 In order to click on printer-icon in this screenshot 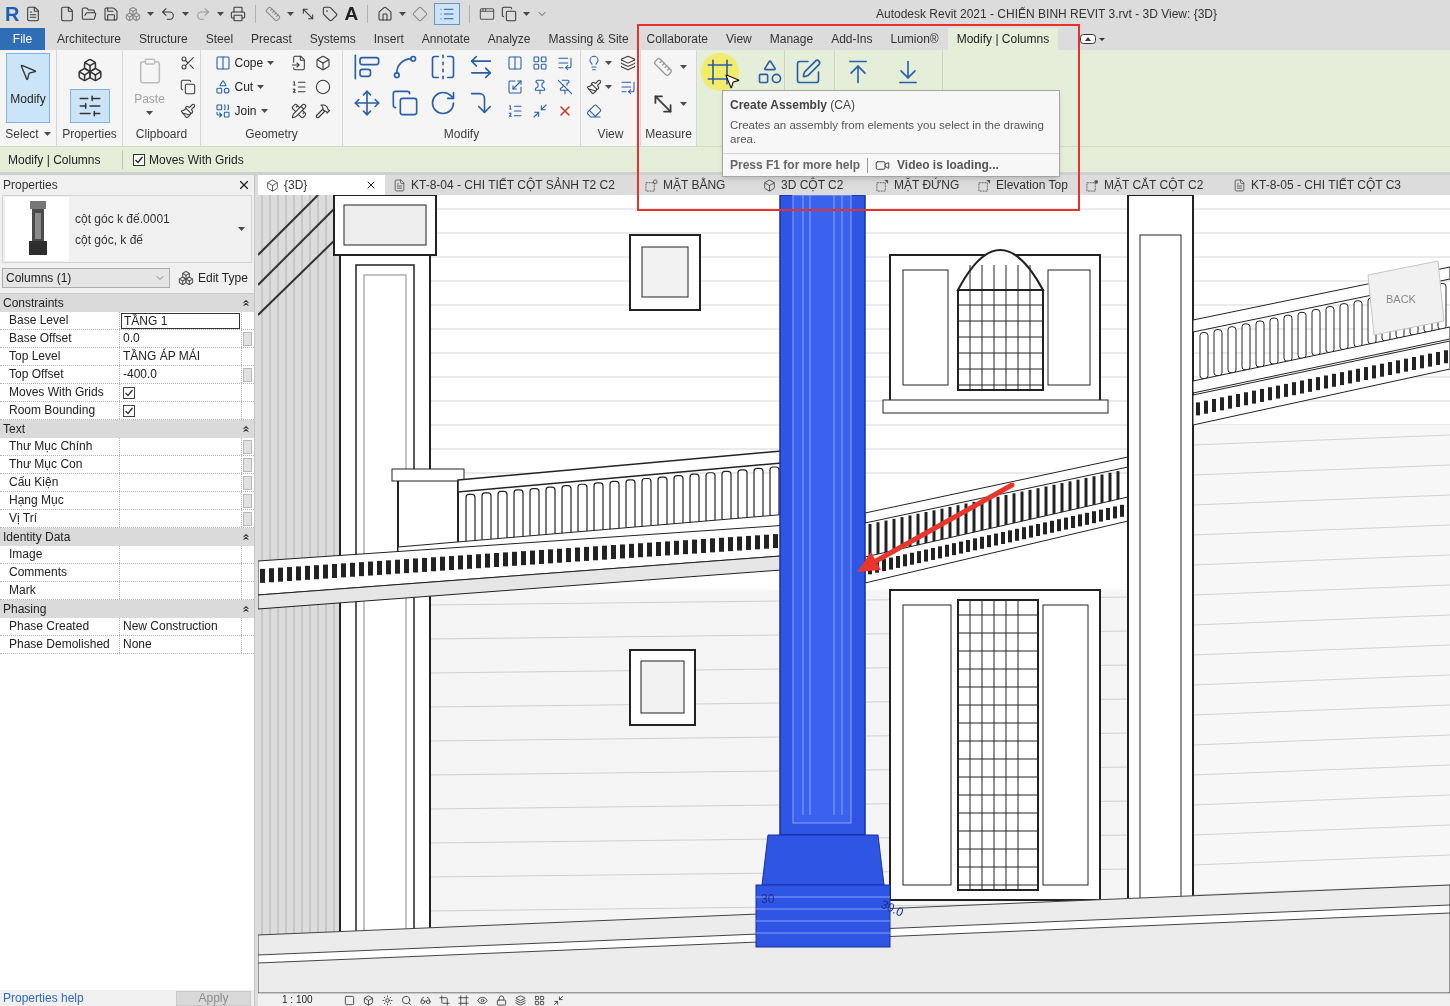, I will do `click(238, 14)`.